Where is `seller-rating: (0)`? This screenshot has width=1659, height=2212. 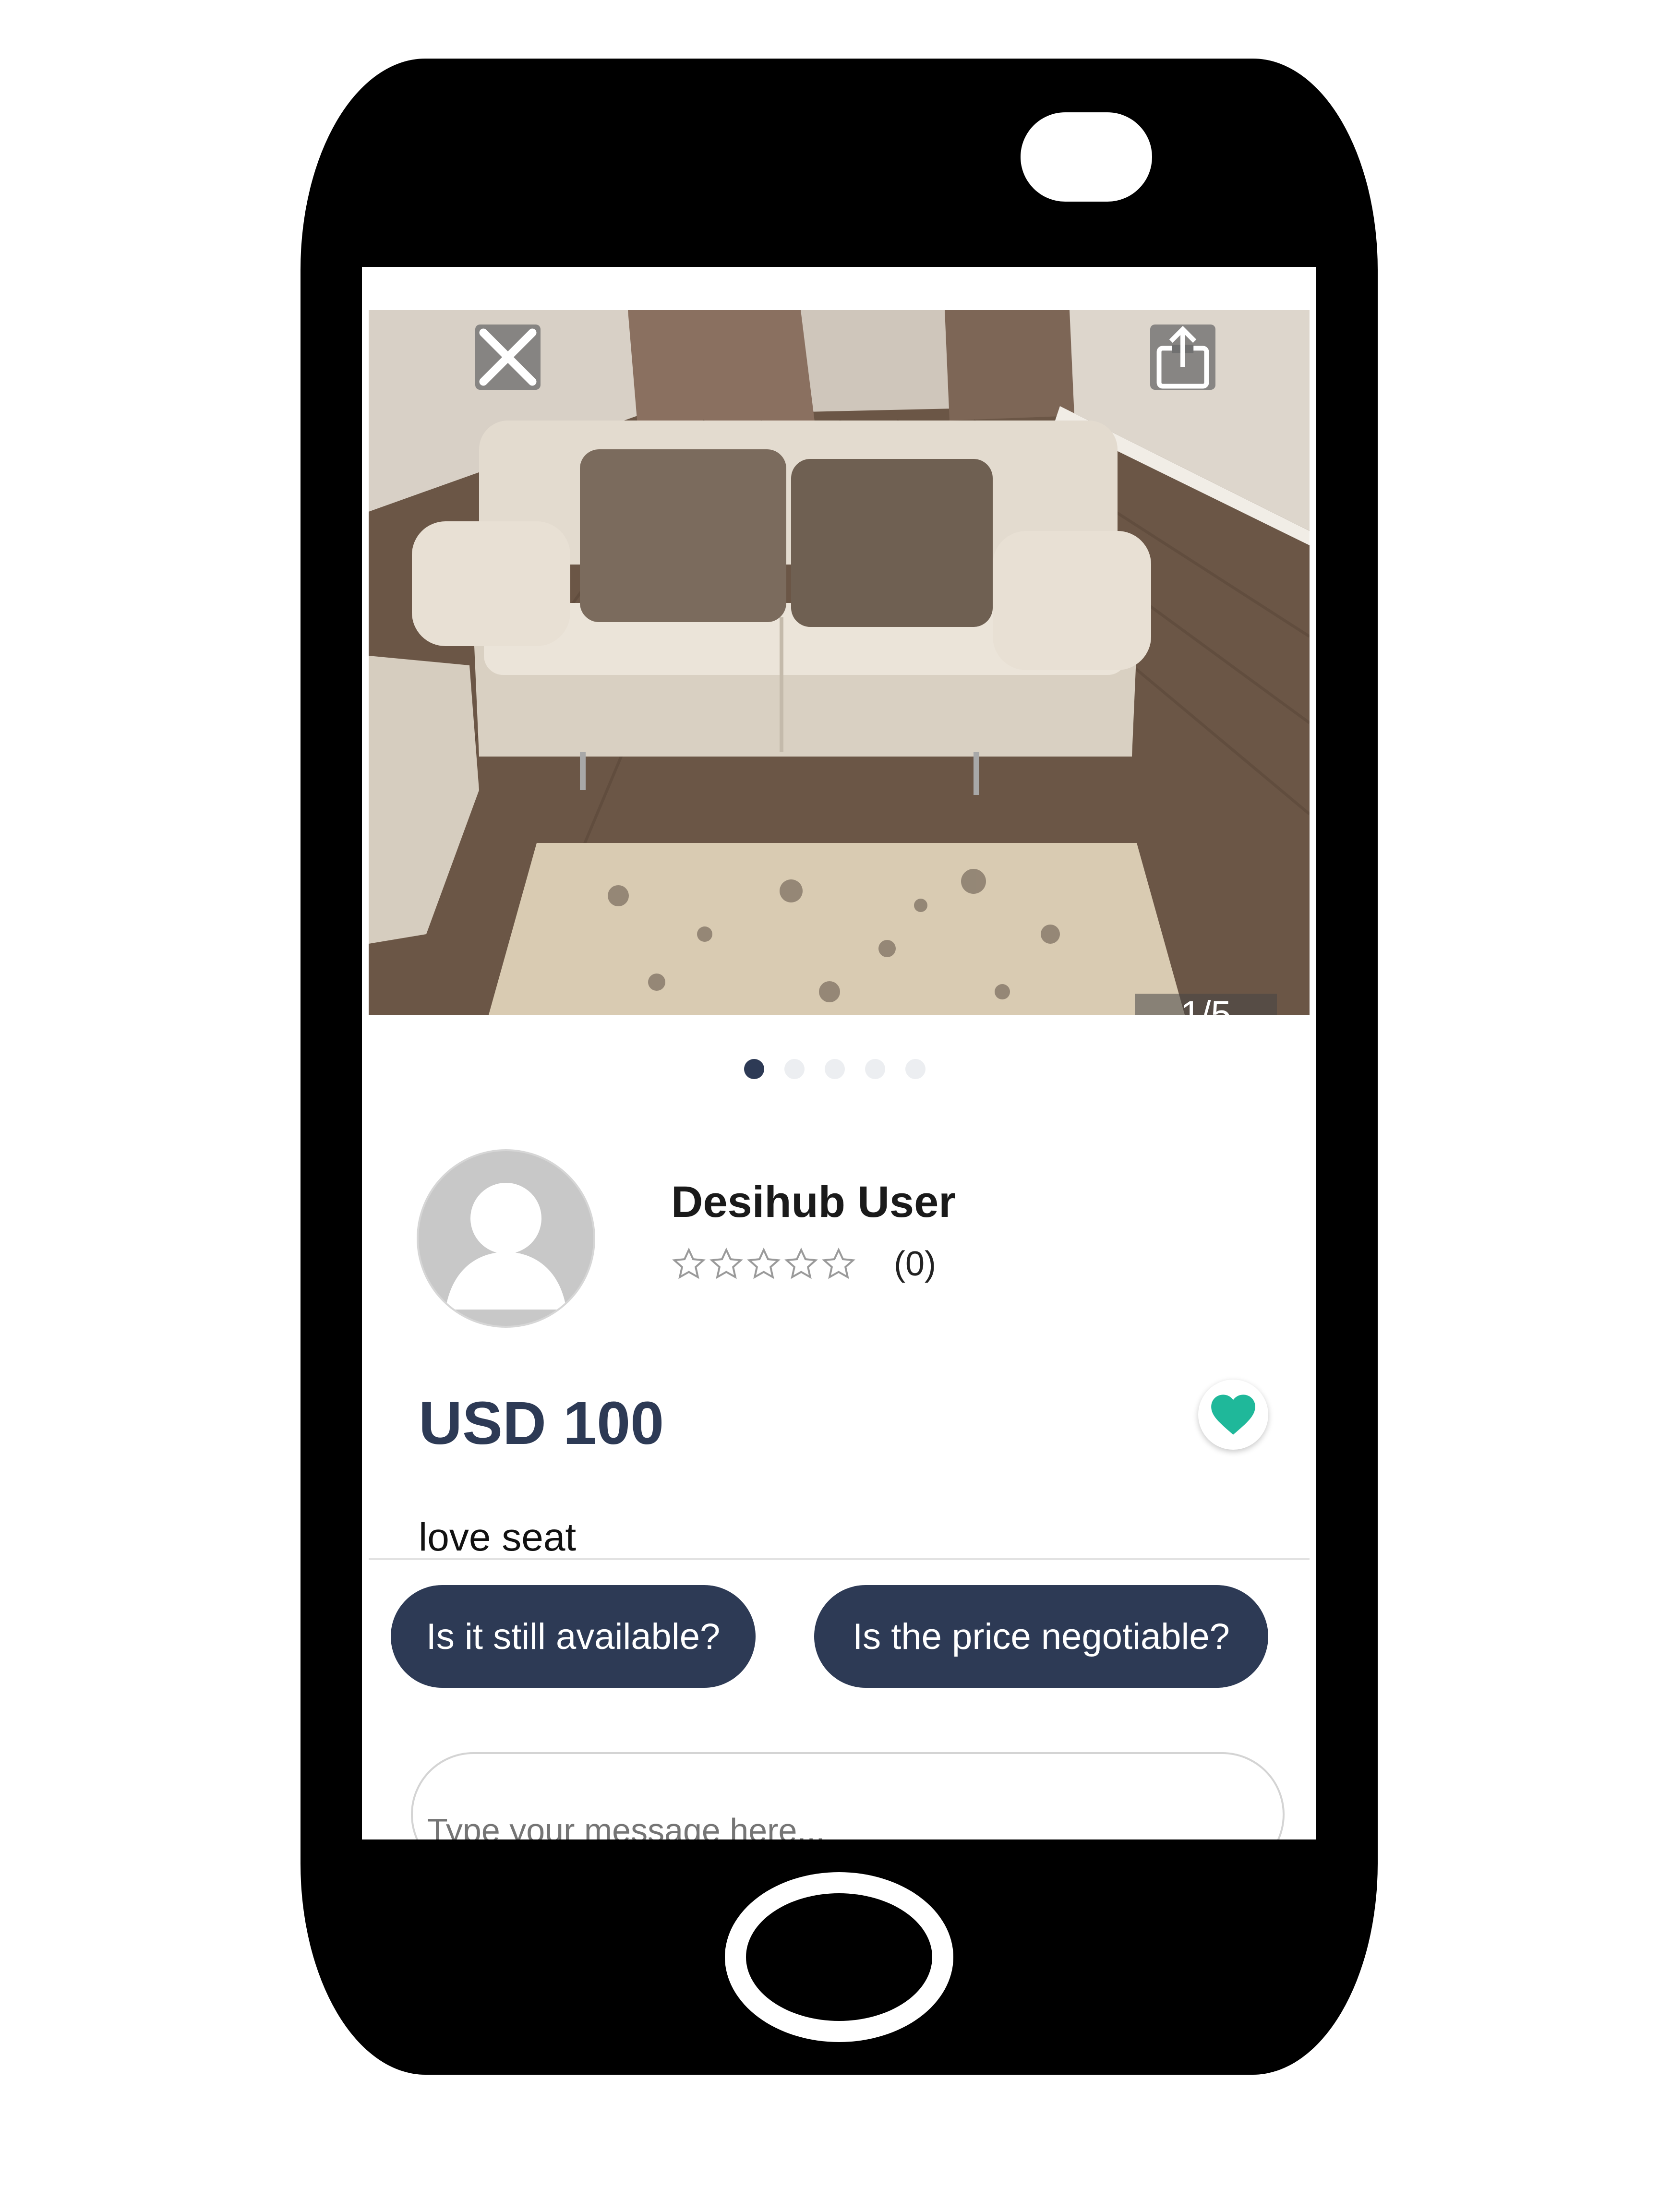
seller-rating: (0) is located at coordinates (803, 1264).